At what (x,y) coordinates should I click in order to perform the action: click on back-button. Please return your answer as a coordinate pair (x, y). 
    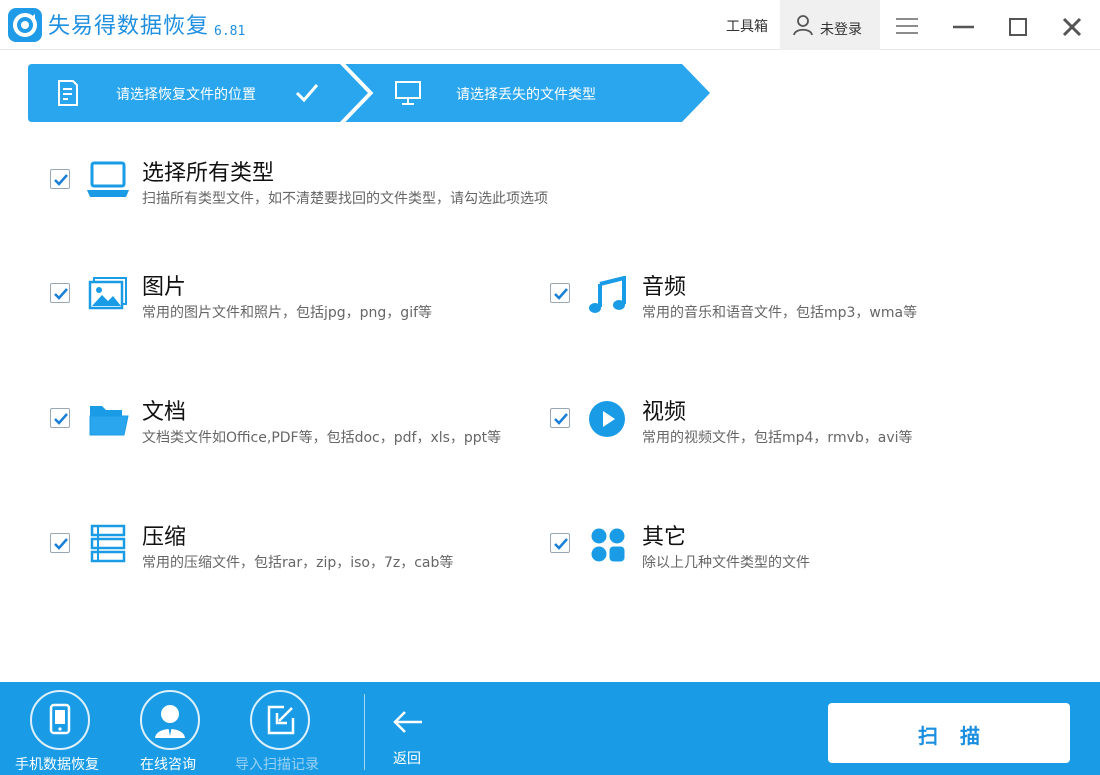
    Looking at the image, I should click on (408, 722).